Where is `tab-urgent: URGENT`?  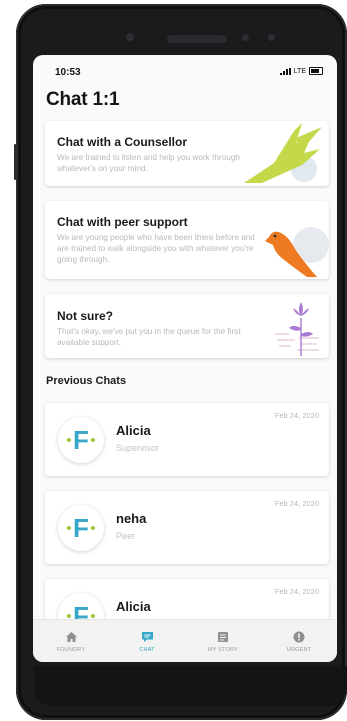 tab-urgent: URGENT is located at coordinates (299, 641).